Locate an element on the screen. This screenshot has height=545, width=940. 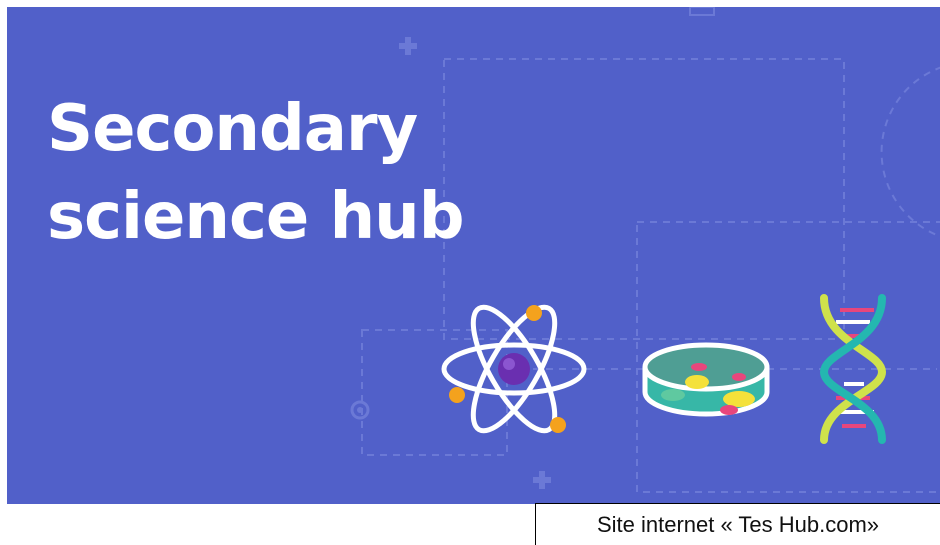
page-title: Secondary science hub is located at coordinates (255, 173).